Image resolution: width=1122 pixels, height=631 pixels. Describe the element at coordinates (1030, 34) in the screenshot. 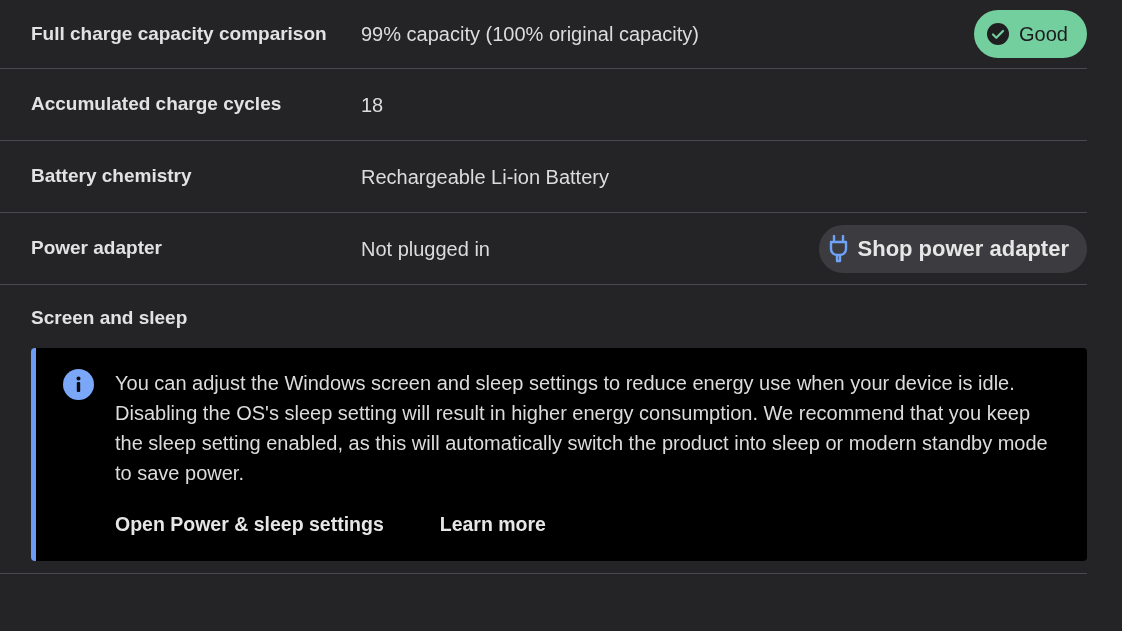

I see `status-badge: Good` at that location.